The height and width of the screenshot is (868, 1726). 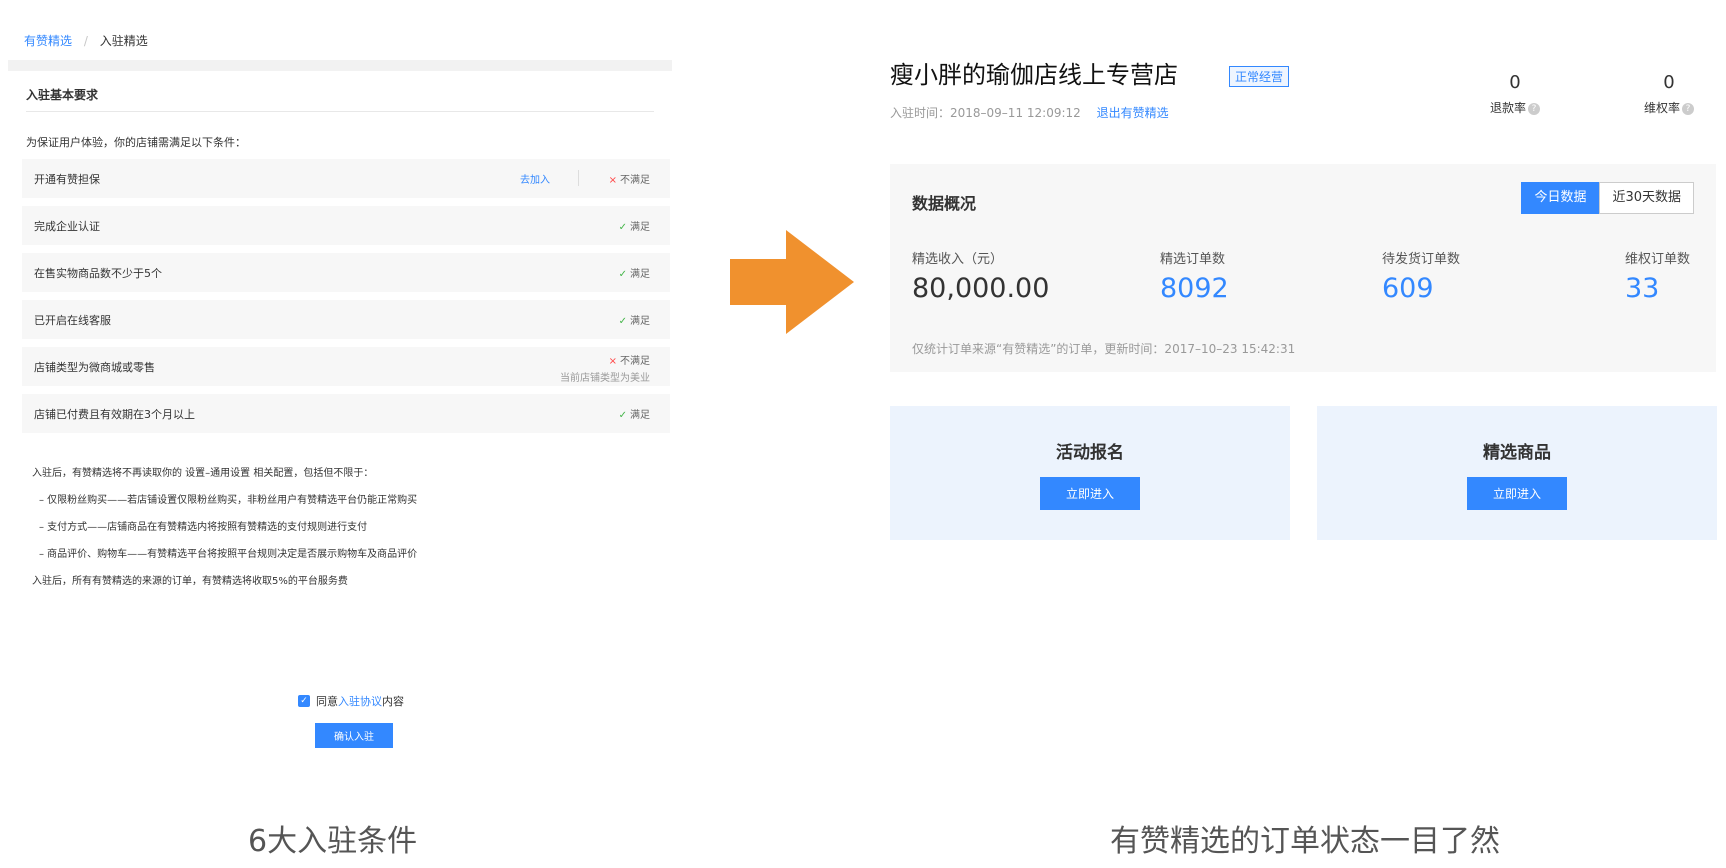 What do you see at coordinates (98, 273) in the screenshot?
I see `requirement-label: 在售实物商品数不少于5个` at bounding box center [98, 273].